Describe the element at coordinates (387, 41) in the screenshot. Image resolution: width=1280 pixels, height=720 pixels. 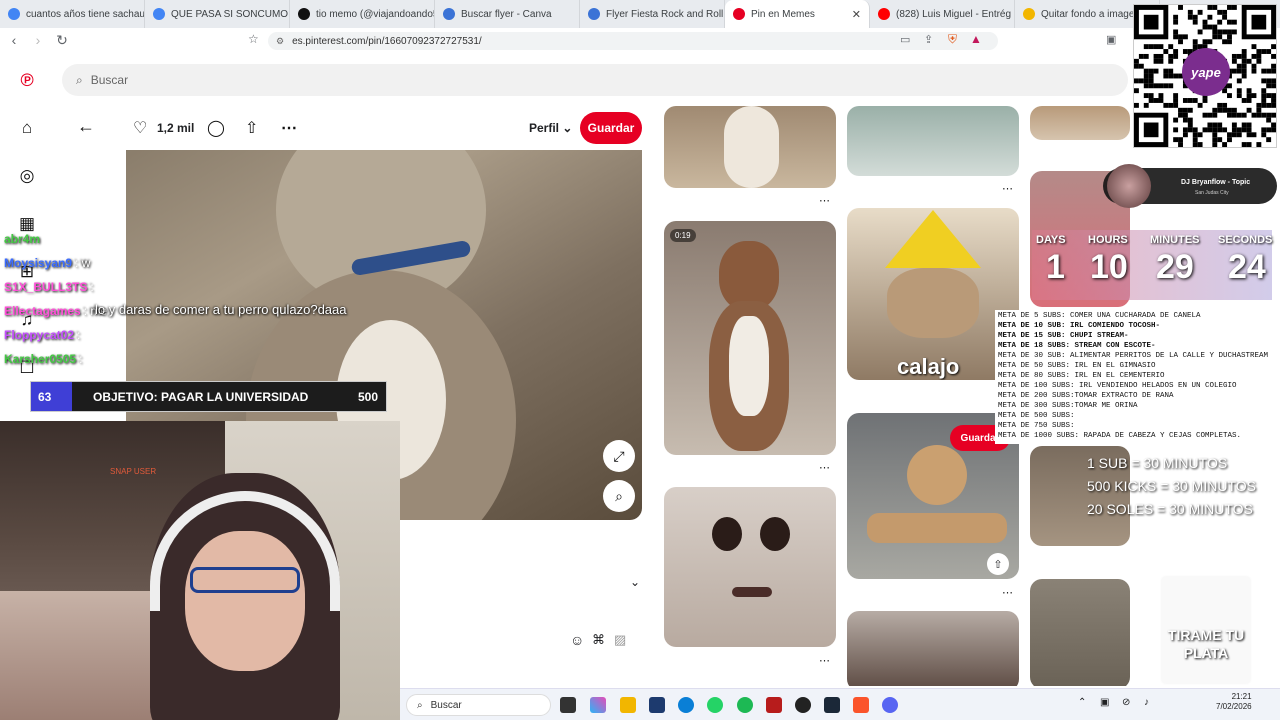
I see `url-text: es.pinterest.com/pin/16607092372727531/` at that location.